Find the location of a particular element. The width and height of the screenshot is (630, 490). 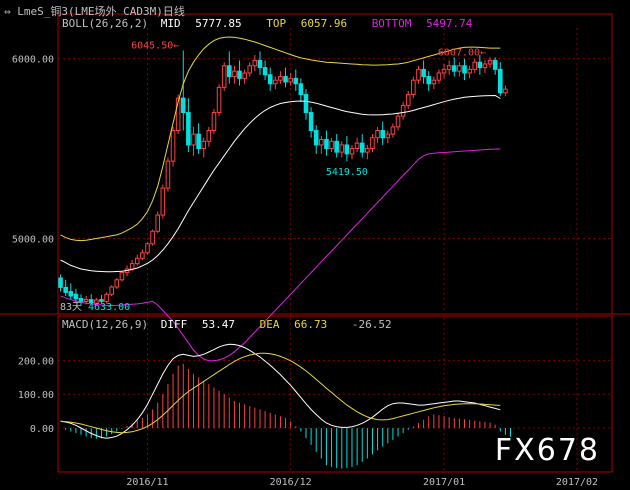

macd-diff-label: DIFF is located at coordinates (174, 324).